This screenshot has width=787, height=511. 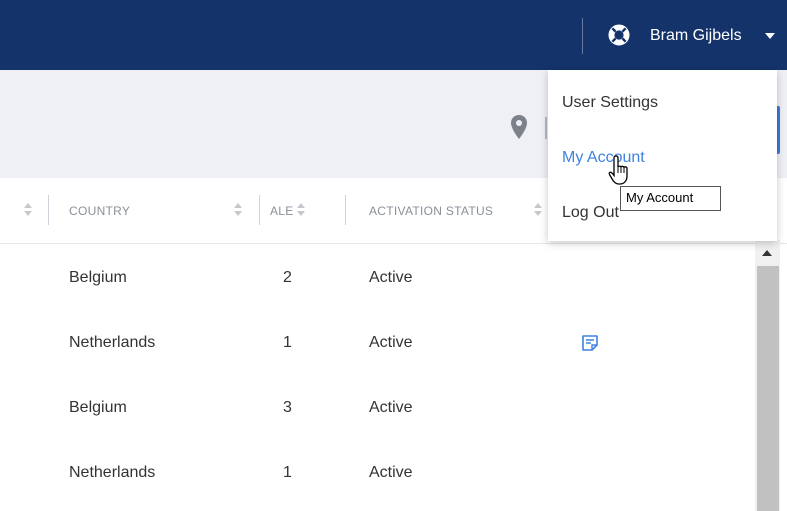 I want to click on menu-item-log-out: Log Out, so click(x=590, y=213).